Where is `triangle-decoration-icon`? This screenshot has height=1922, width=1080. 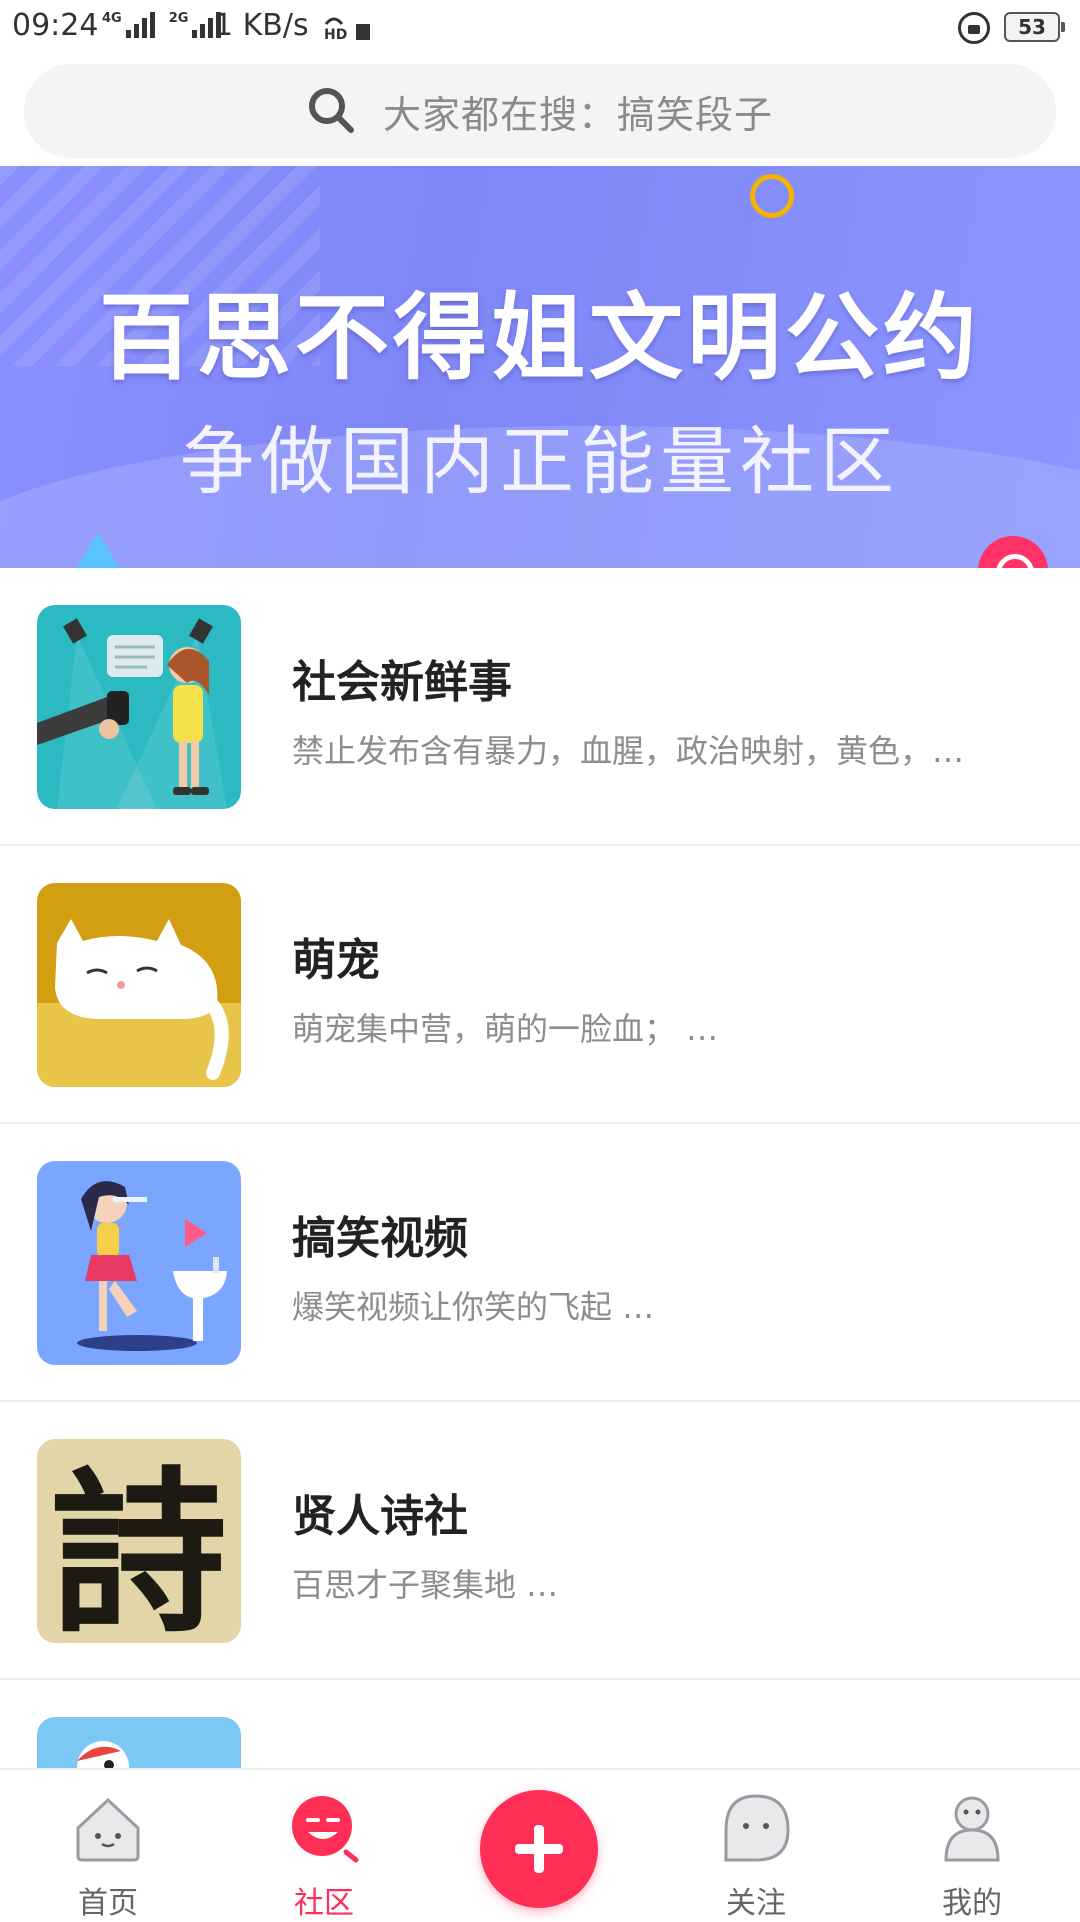
triangle-decoration-icon is located at coordinates (98, 550).